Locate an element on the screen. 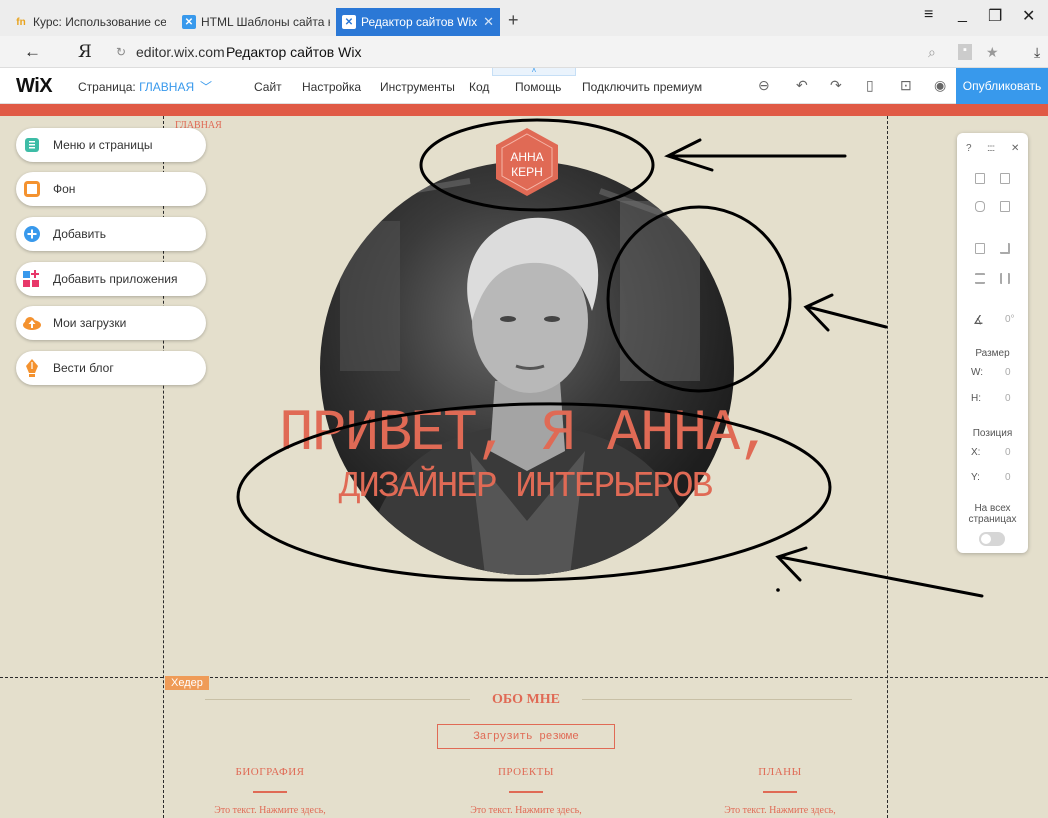 This screenshot has width=1048, height=818. download-resume-button: Загрузить резюме is located at coordinates (526, 736).